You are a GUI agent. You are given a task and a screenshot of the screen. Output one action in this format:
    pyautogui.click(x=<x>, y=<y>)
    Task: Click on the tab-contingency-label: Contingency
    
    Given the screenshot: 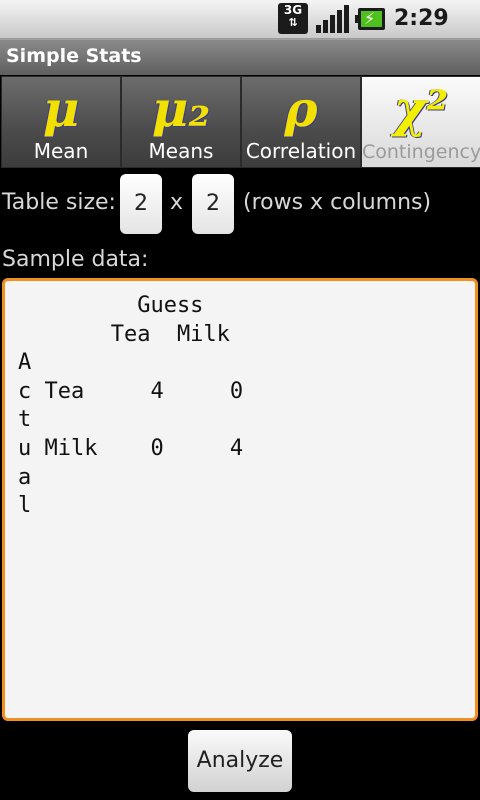 What is the action you would take?
    pyautogui.click(x=421, y=152)
    